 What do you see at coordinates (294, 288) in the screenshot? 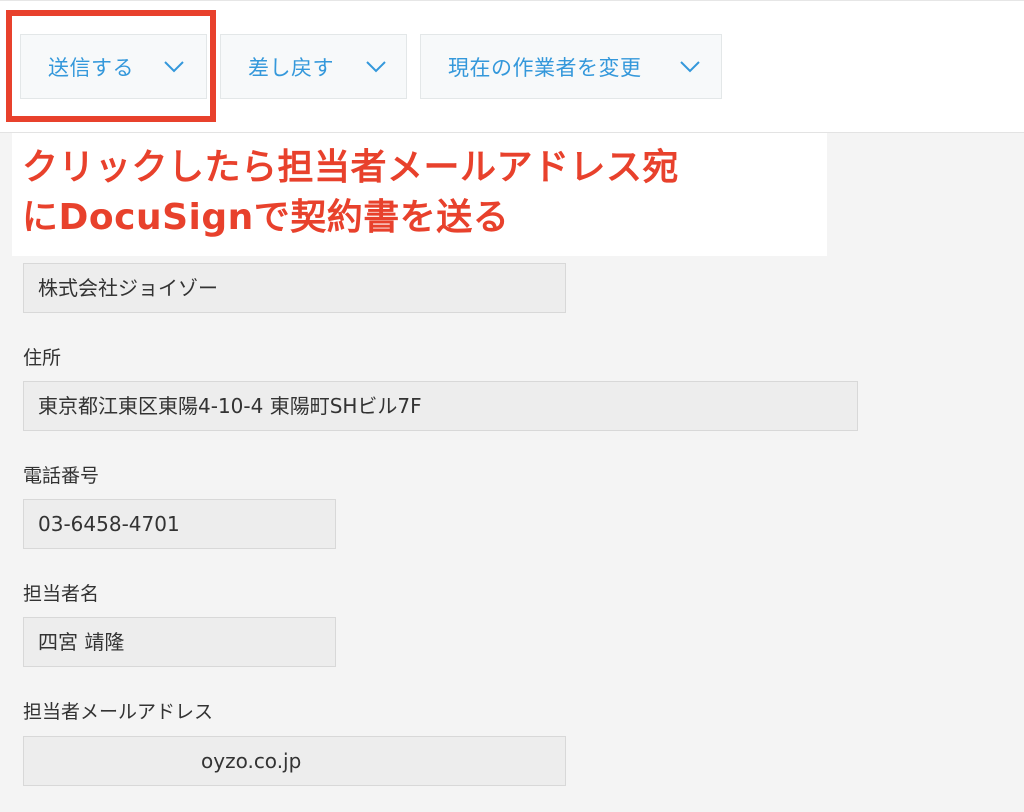
I see `company-name-field: 株式会社ジョイゾー` at bounding box center [294, 288].